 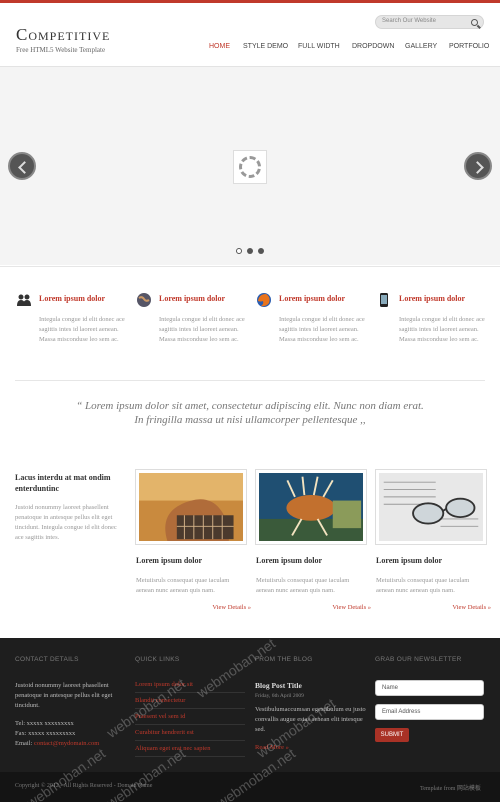 What do you see at coordinates (421, 46) in the screenshot?
I see `nav-gallery: GALLERY` at bounding box center [421, 46].